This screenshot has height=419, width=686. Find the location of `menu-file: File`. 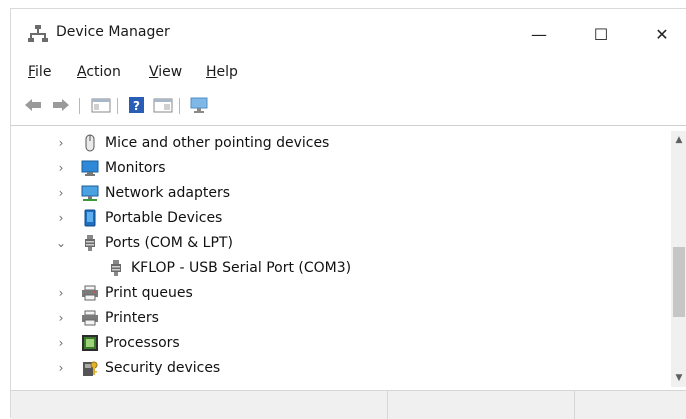

menu-file: File is located at coordinates (39, 72).